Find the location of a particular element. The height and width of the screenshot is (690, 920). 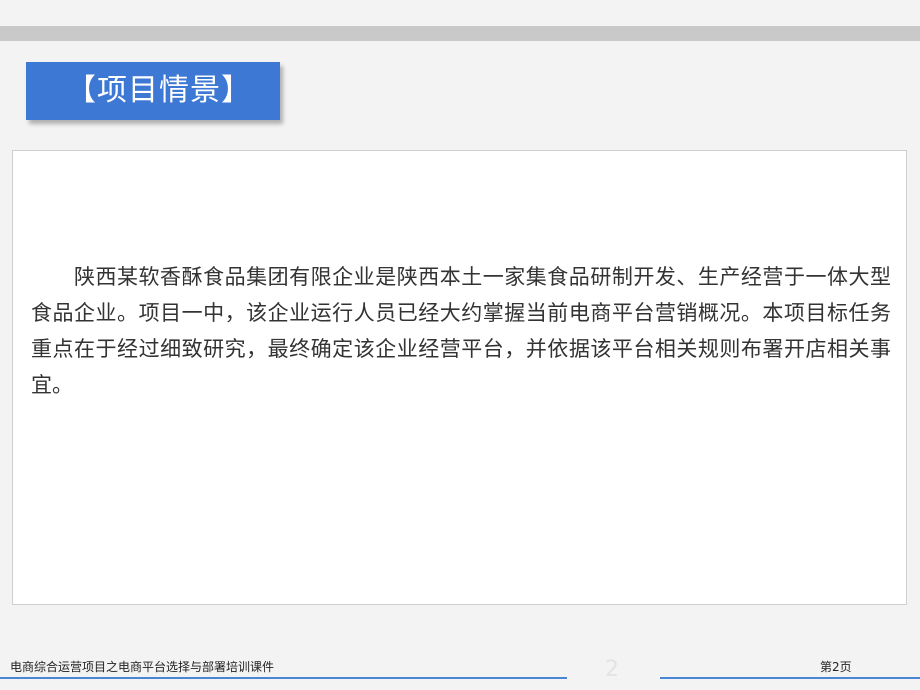

section-title: 【项目情景】 is located at coordinates (153, 91).